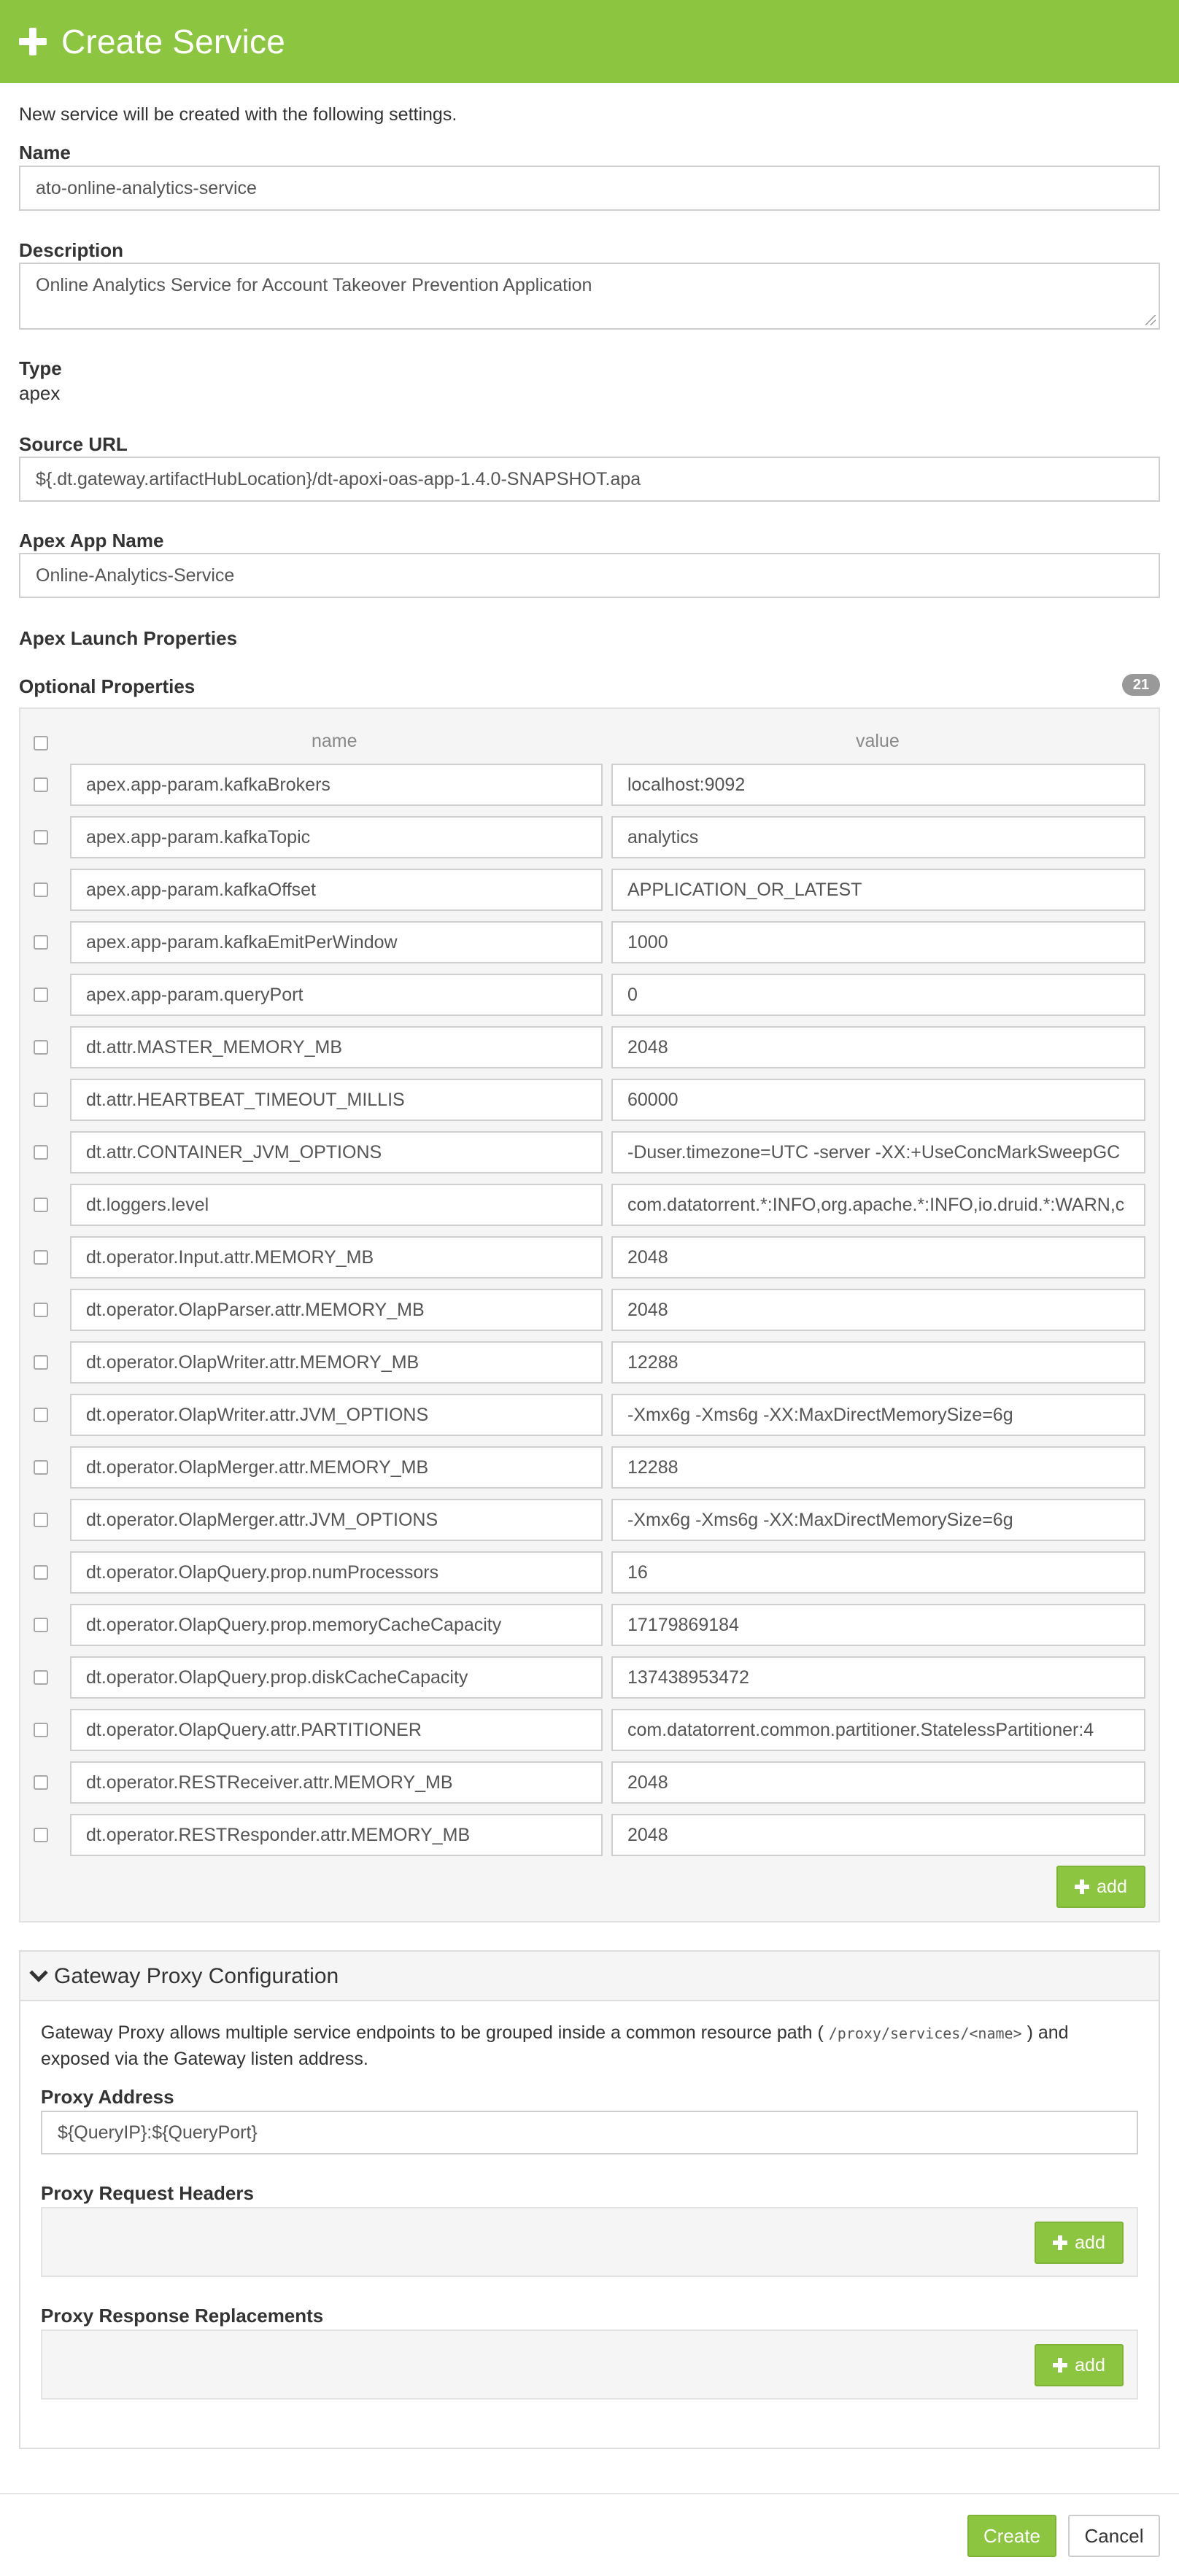  Describe the element at coordinates (336, 995) in the screenshot. I see `property-name-input: apex.app-param.queryPort` at that location.